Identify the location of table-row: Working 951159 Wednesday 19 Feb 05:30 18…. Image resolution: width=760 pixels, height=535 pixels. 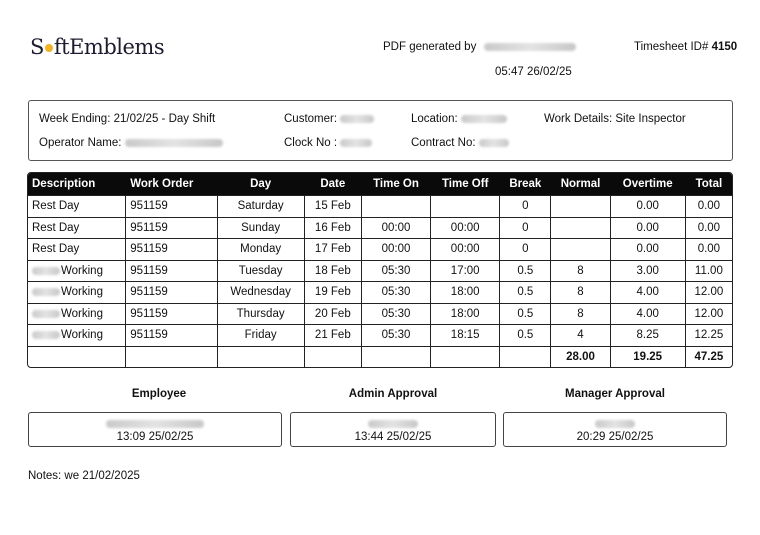
(380, 292).